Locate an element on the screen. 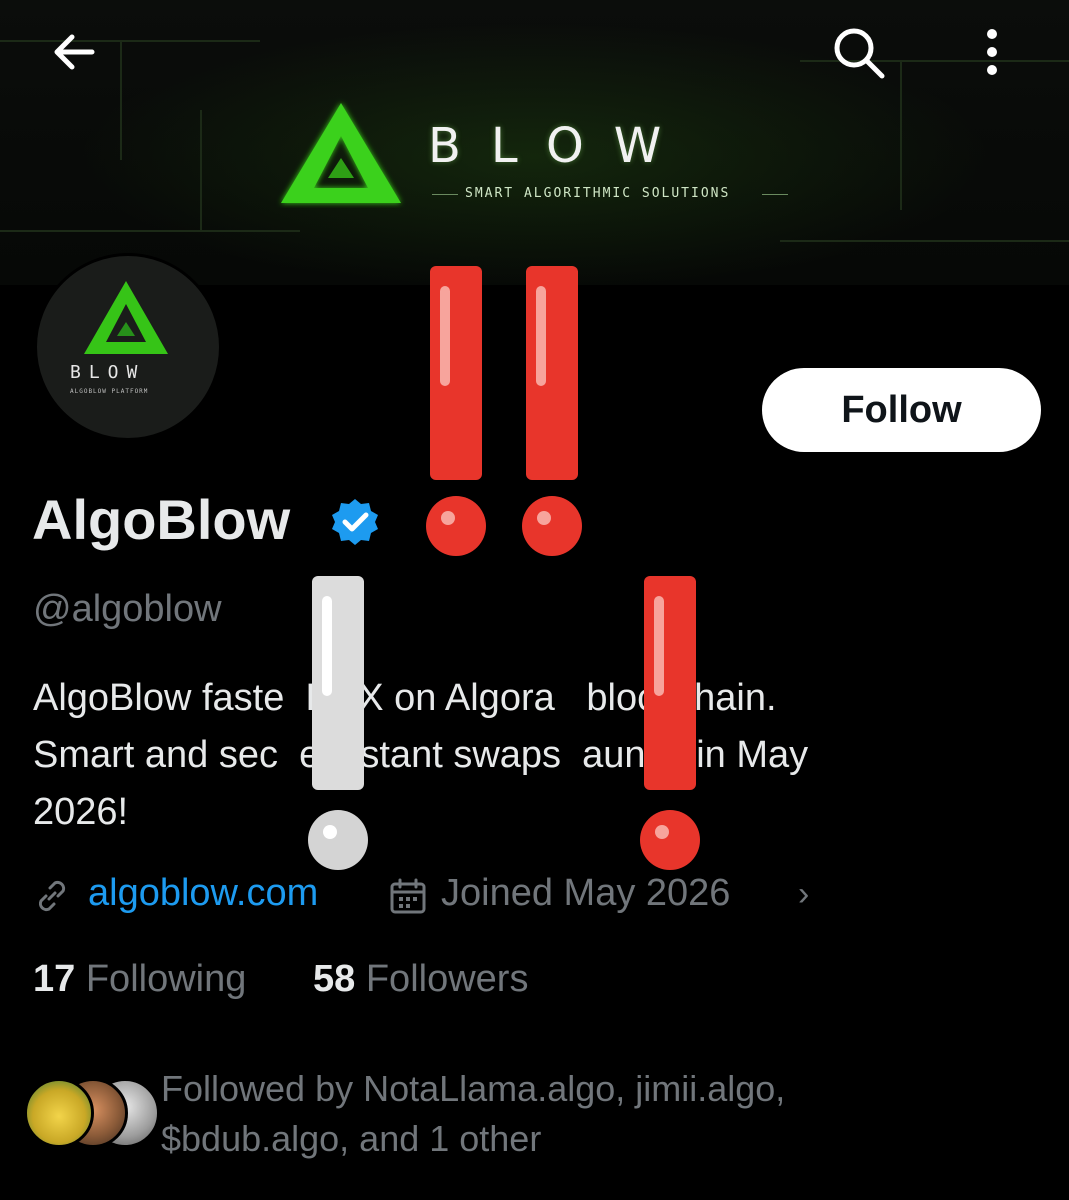 The width and height of the screenshot is (1069, 1200). more-vertical-icon is located at coordinates (992, 52).